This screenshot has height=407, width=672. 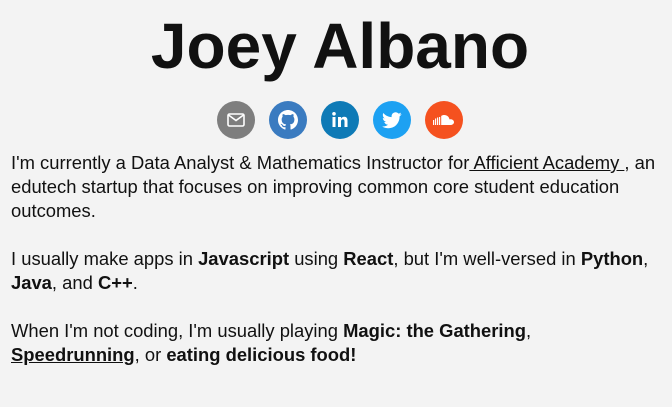 I want to click on soundcloud-icon, so click(x=443, y=120).